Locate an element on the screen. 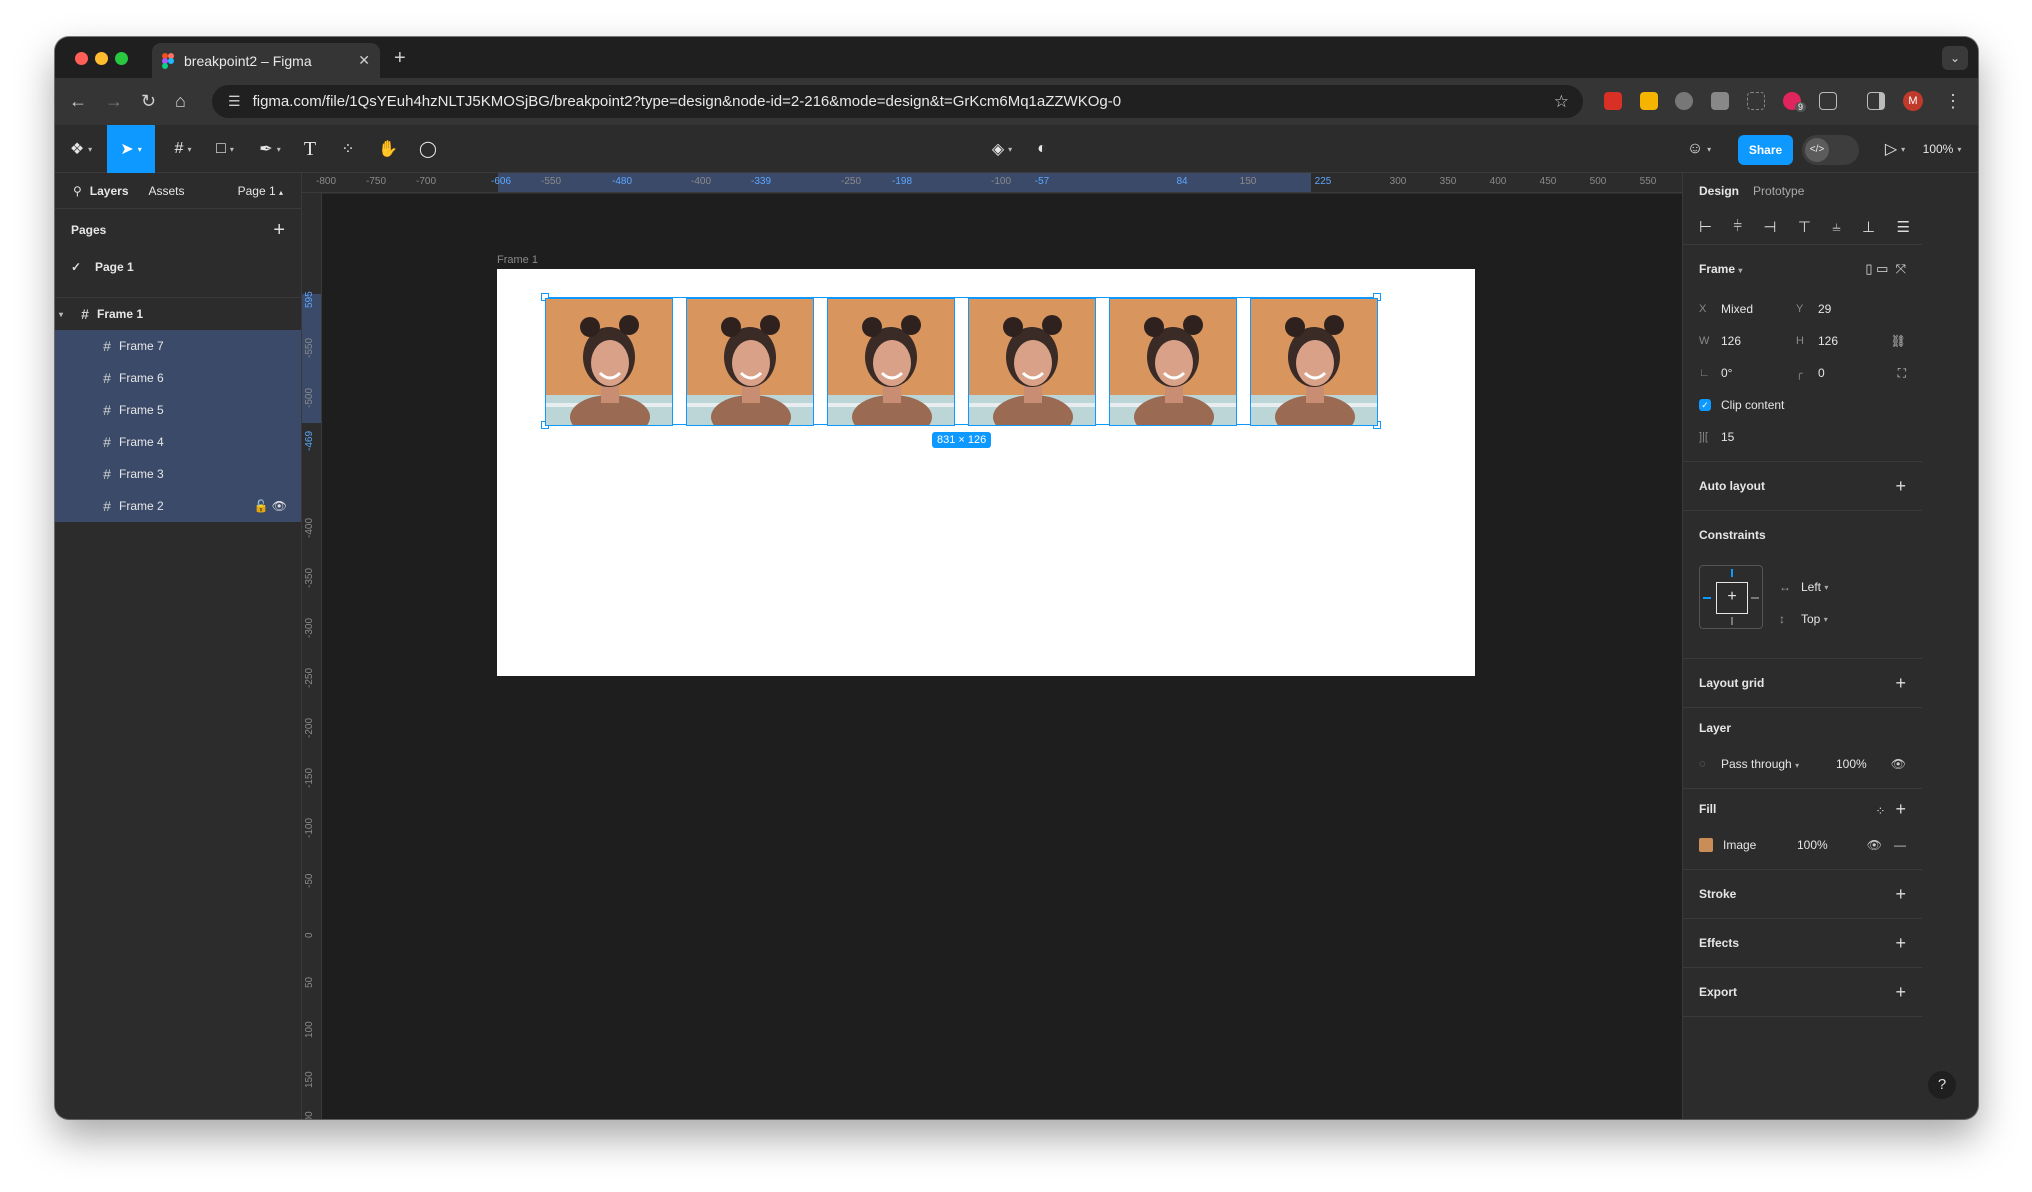 The height and width of the screenshot is (1192, 2032). shape-tool-icon: □ ▾ is located at coordinates (225, 149).